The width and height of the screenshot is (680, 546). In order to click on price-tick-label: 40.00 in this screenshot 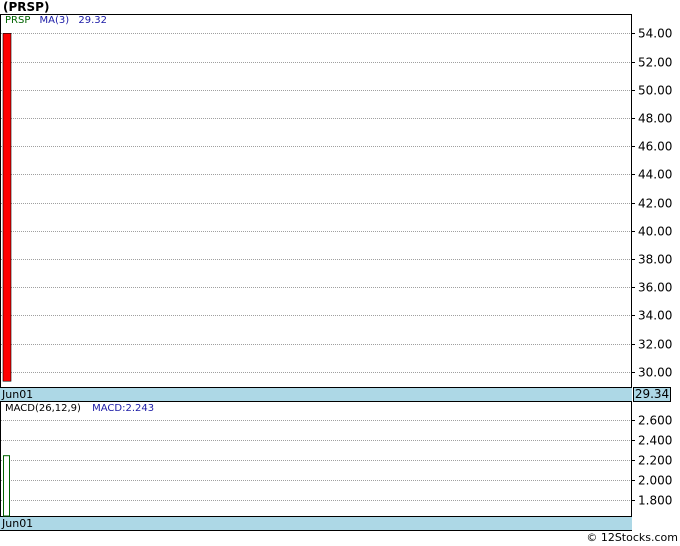, I will do `click(655, 232)`.